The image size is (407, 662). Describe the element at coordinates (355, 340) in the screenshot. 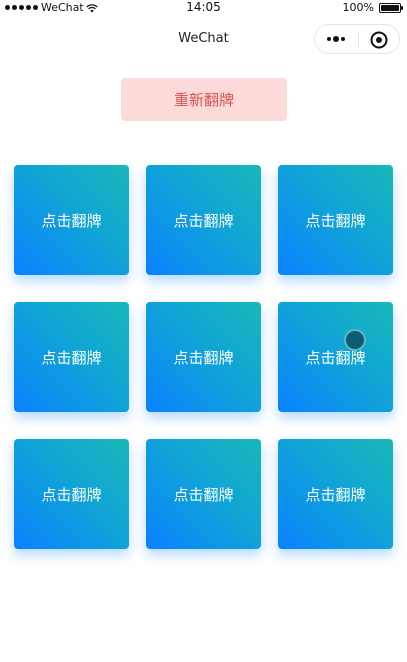

I see `touch-indicator` at that location.